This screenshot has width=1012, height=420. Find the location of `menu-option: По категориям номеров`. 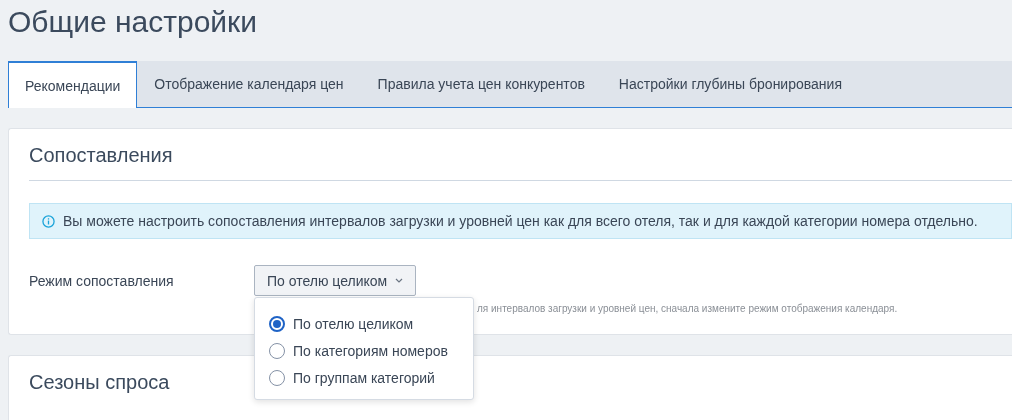

menu-option: По категориям номеров is located at coordinates (364, 350).